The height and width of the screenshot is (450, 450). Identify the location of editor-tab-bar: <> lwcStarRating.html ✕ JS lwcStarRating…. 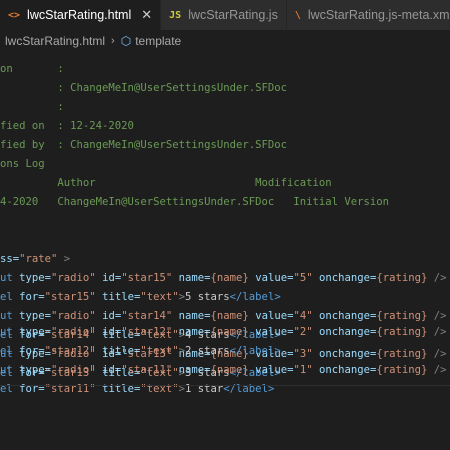
(225, 15).